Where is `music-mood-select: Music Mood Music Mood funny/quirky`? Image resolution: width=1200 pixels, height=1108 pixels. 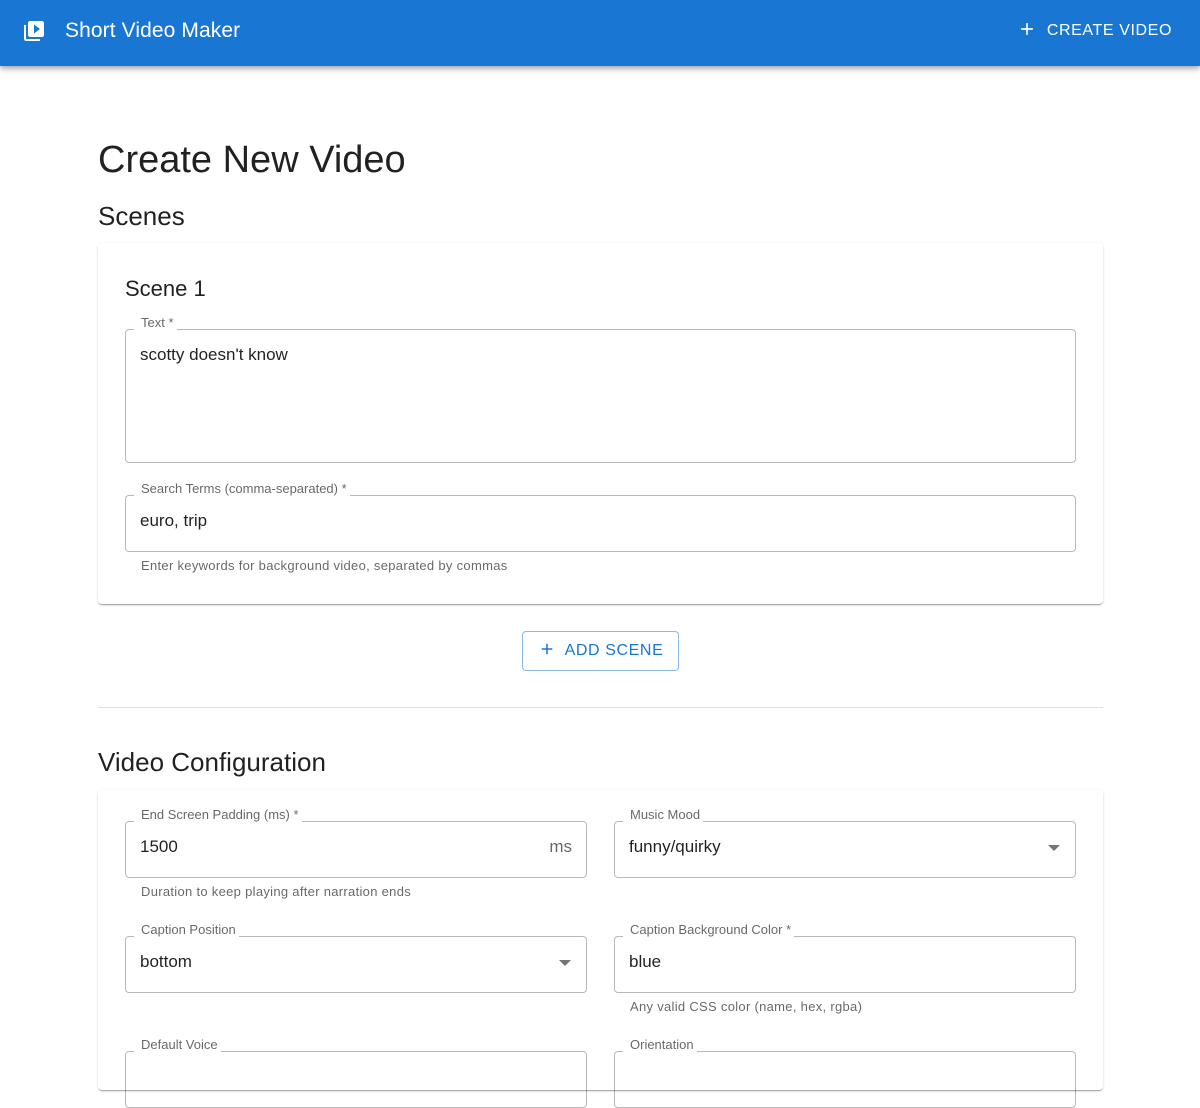 music-mood-select: Music Mood Music Mood funny/quirky is located at coordinates (845, 842).